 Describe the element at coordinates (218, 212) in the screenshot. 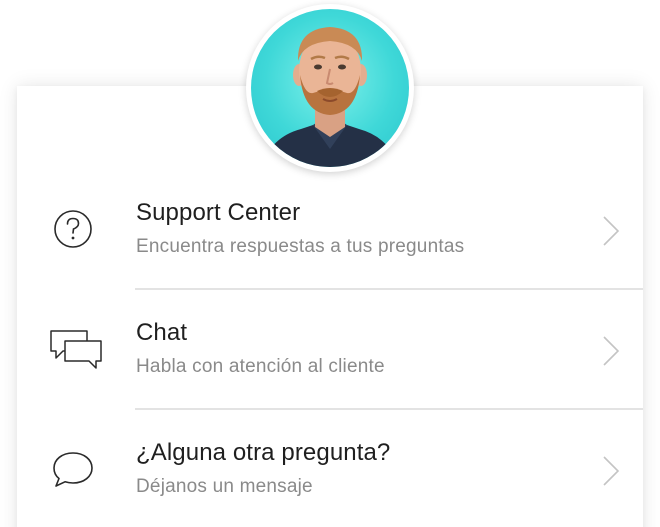

I see `menu-item-title: Support Center` at that location.